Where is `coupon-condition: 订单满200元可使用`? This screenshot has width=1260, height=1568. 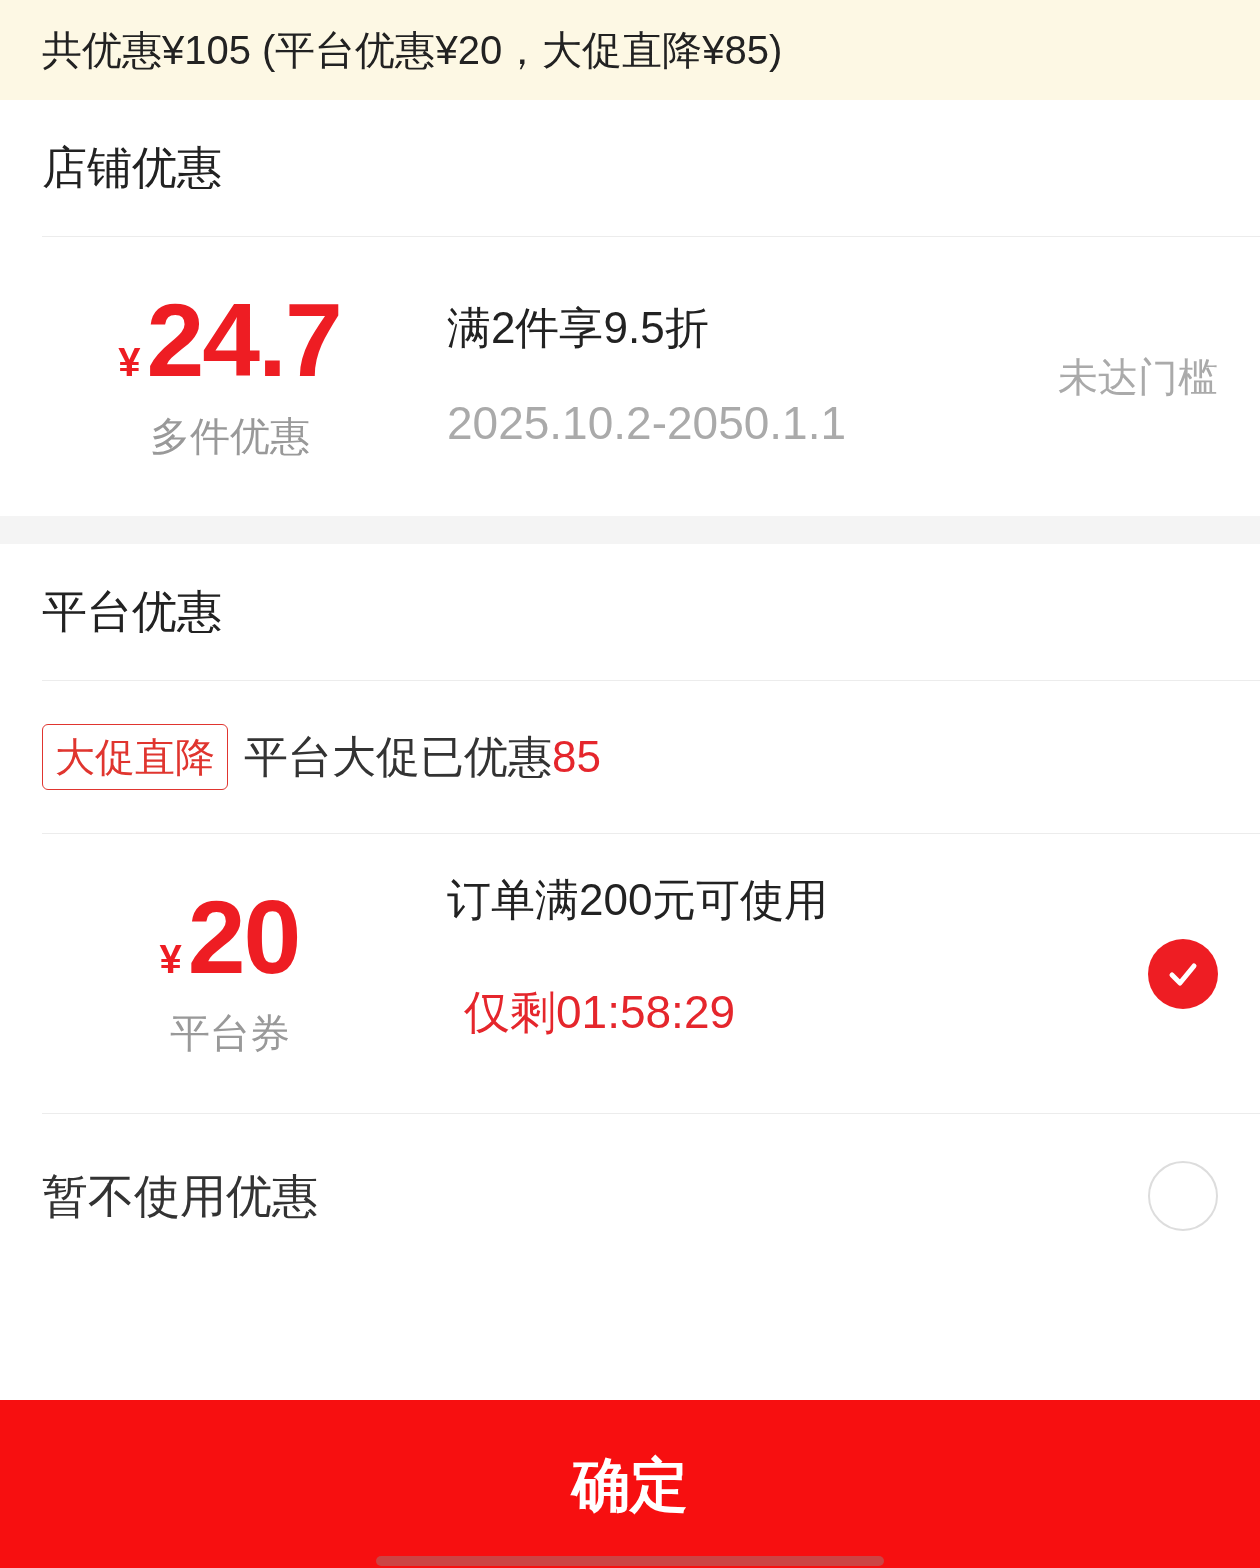 coupon-condition: 订单满200元可使用 is located at coordinates (638, 900).